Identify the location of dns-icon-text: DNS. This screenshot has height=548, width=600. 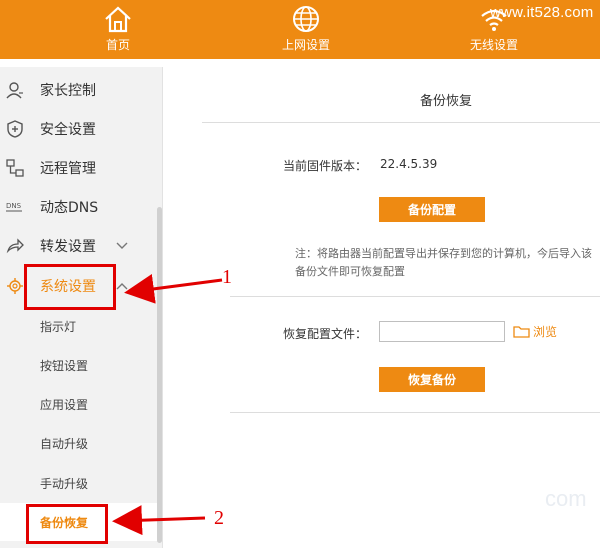
(14, 206).